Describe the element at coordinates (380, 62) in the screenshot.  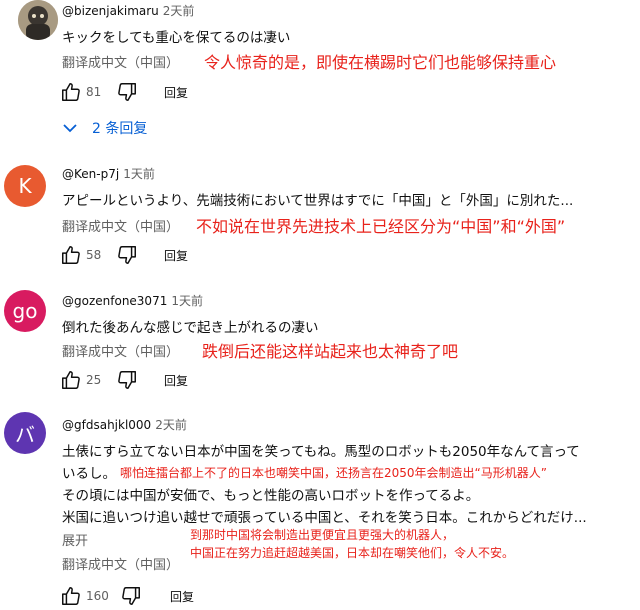
I see `translation-annotation: 令人惊奇的是，即使在横踢时它们也能够保持重心` at that location.